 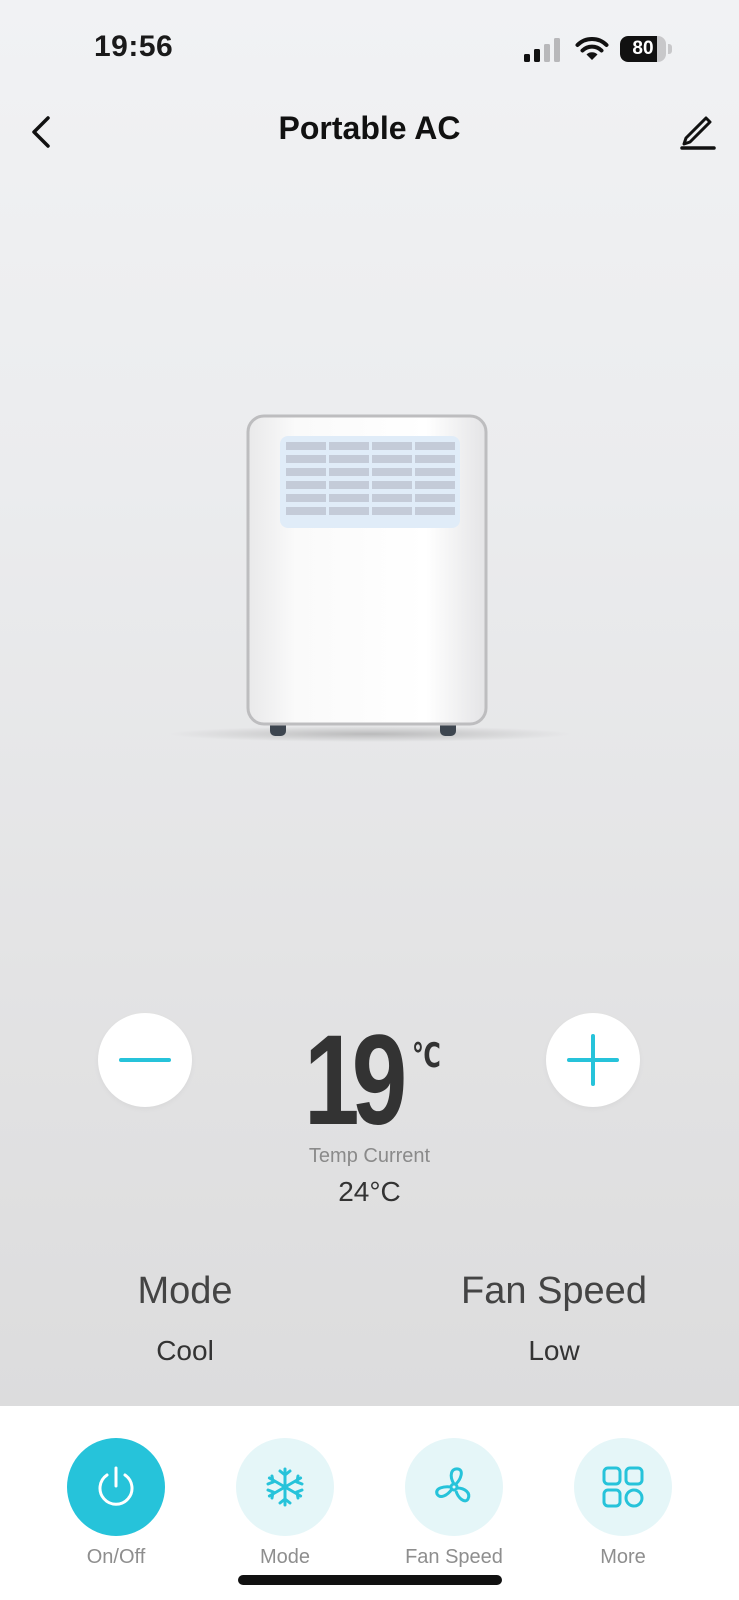 What do you see at coordinates (592, 48) in the screenshot?
I see `wifi-icon` at bounding box center [592, 48].